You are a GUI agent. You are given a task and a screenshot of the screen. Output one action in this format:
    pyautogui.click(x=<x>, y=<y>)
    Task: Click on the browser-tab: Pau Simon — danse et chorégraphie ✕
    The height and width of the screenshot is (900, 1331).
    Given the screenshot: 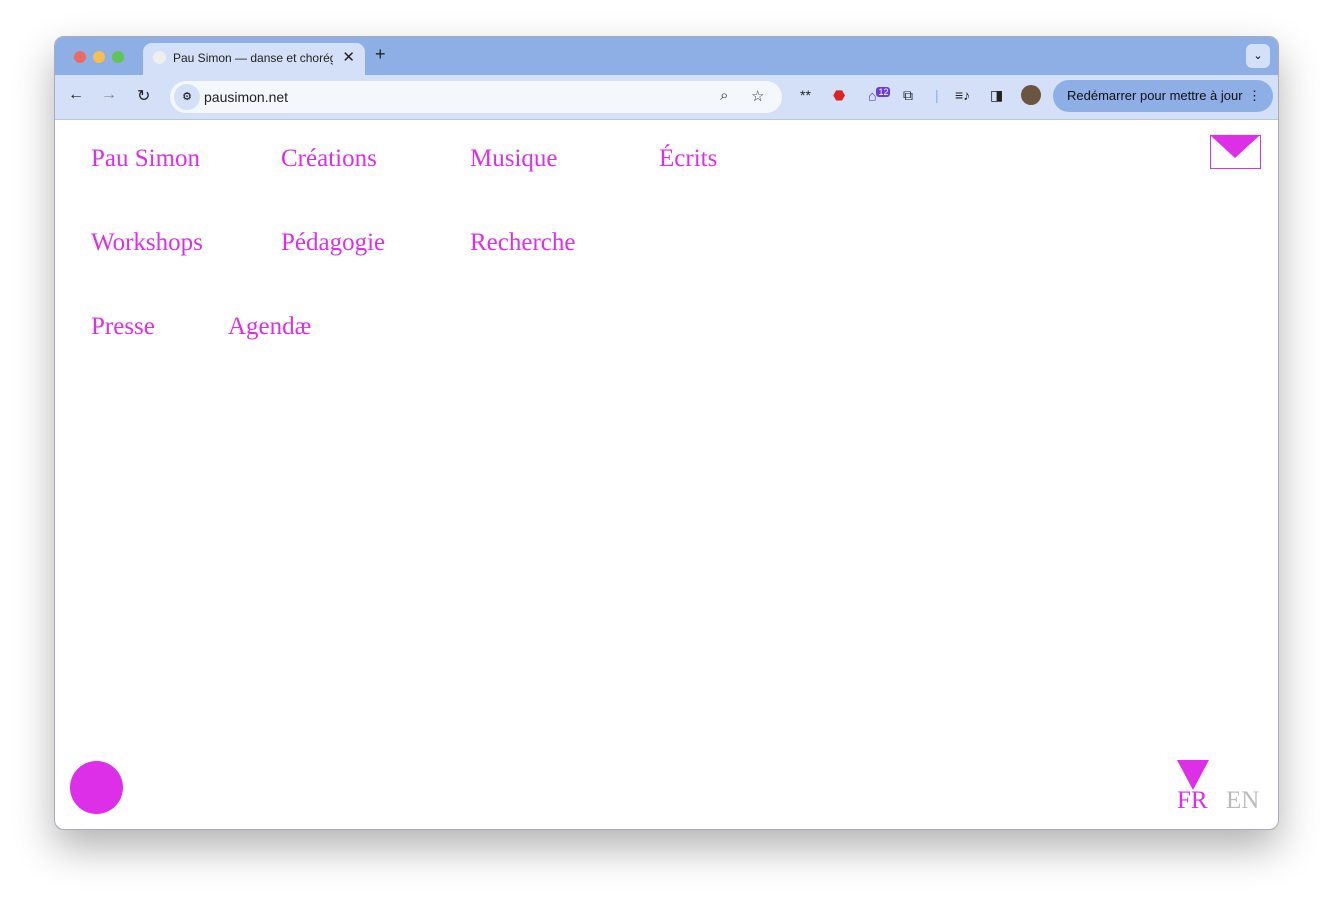 What is the action you would take?
    pyautogui.click(x=254, y=59)
    